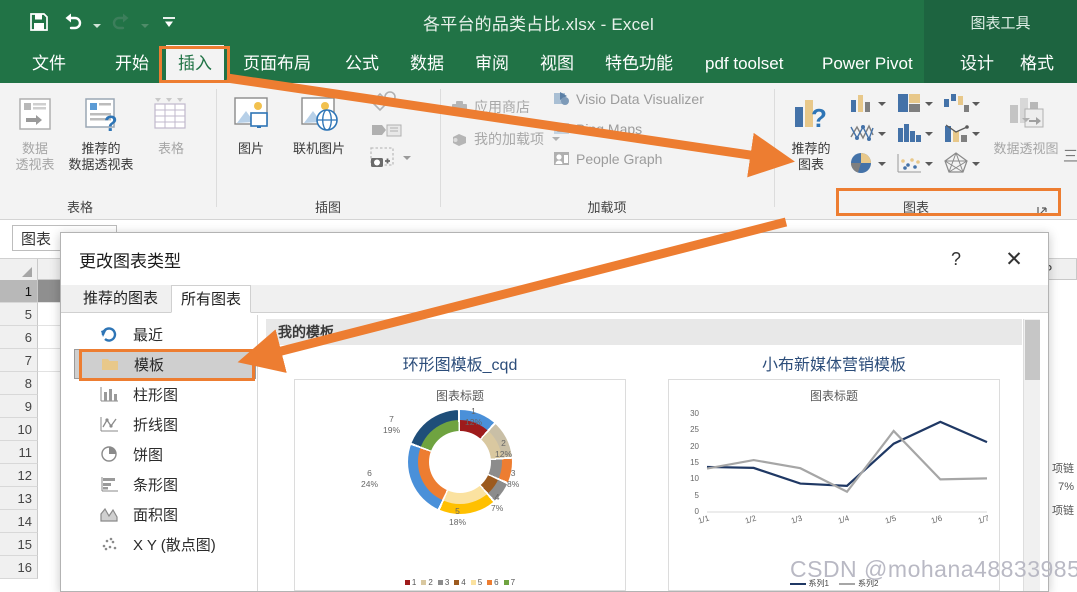 Image resolution: width=1077 pixels, height=592 pixels. I want to click on tab-formulas: 公式, so click(362, 64).